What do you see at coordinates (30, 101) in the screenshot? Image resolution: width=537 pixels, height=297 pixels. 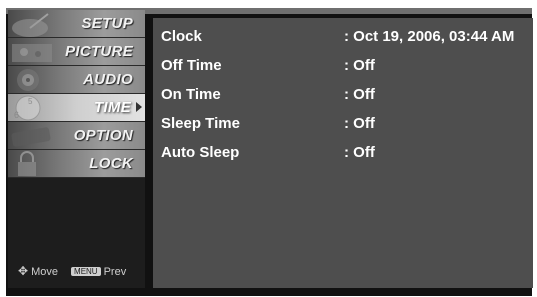 I see `svg-text: 5` at bounding box center [30, 101].